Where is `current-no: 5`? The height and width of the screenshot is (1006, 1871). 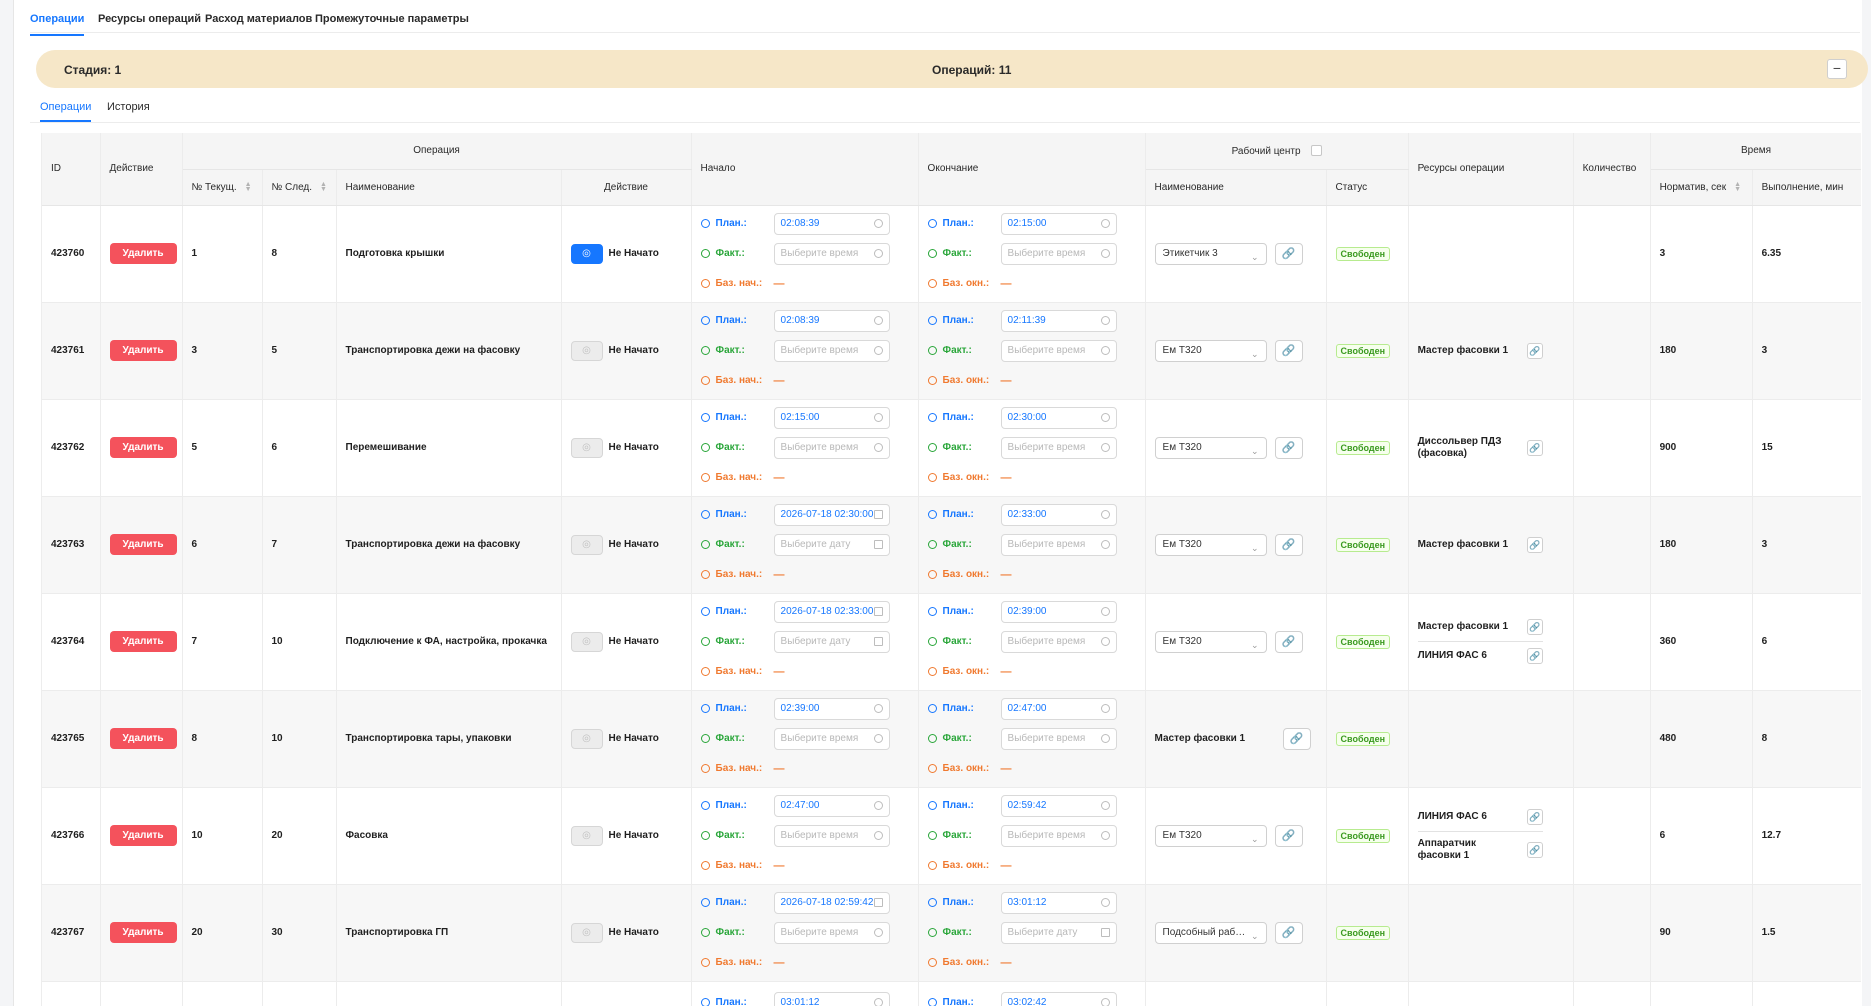
current-no: 5 is located at coordinates (194, 447).